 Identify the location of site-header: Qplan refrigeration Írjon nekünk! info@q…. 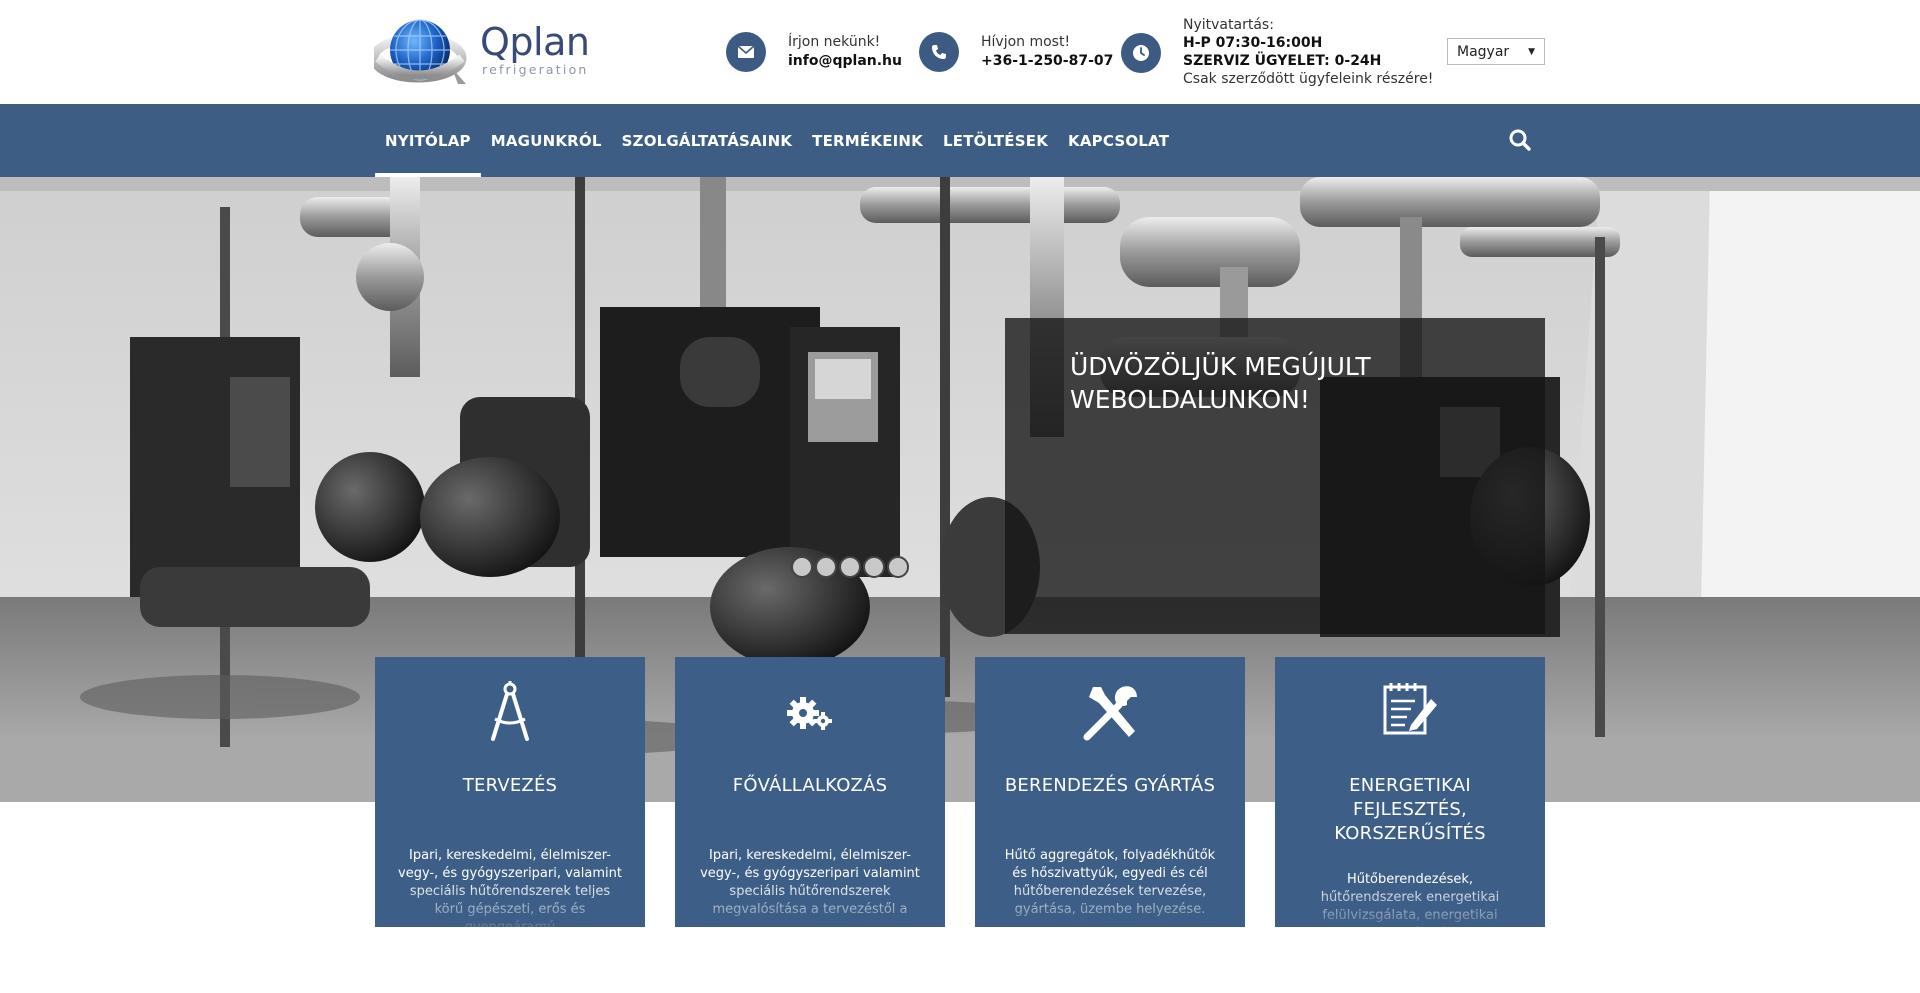
(960, 52).